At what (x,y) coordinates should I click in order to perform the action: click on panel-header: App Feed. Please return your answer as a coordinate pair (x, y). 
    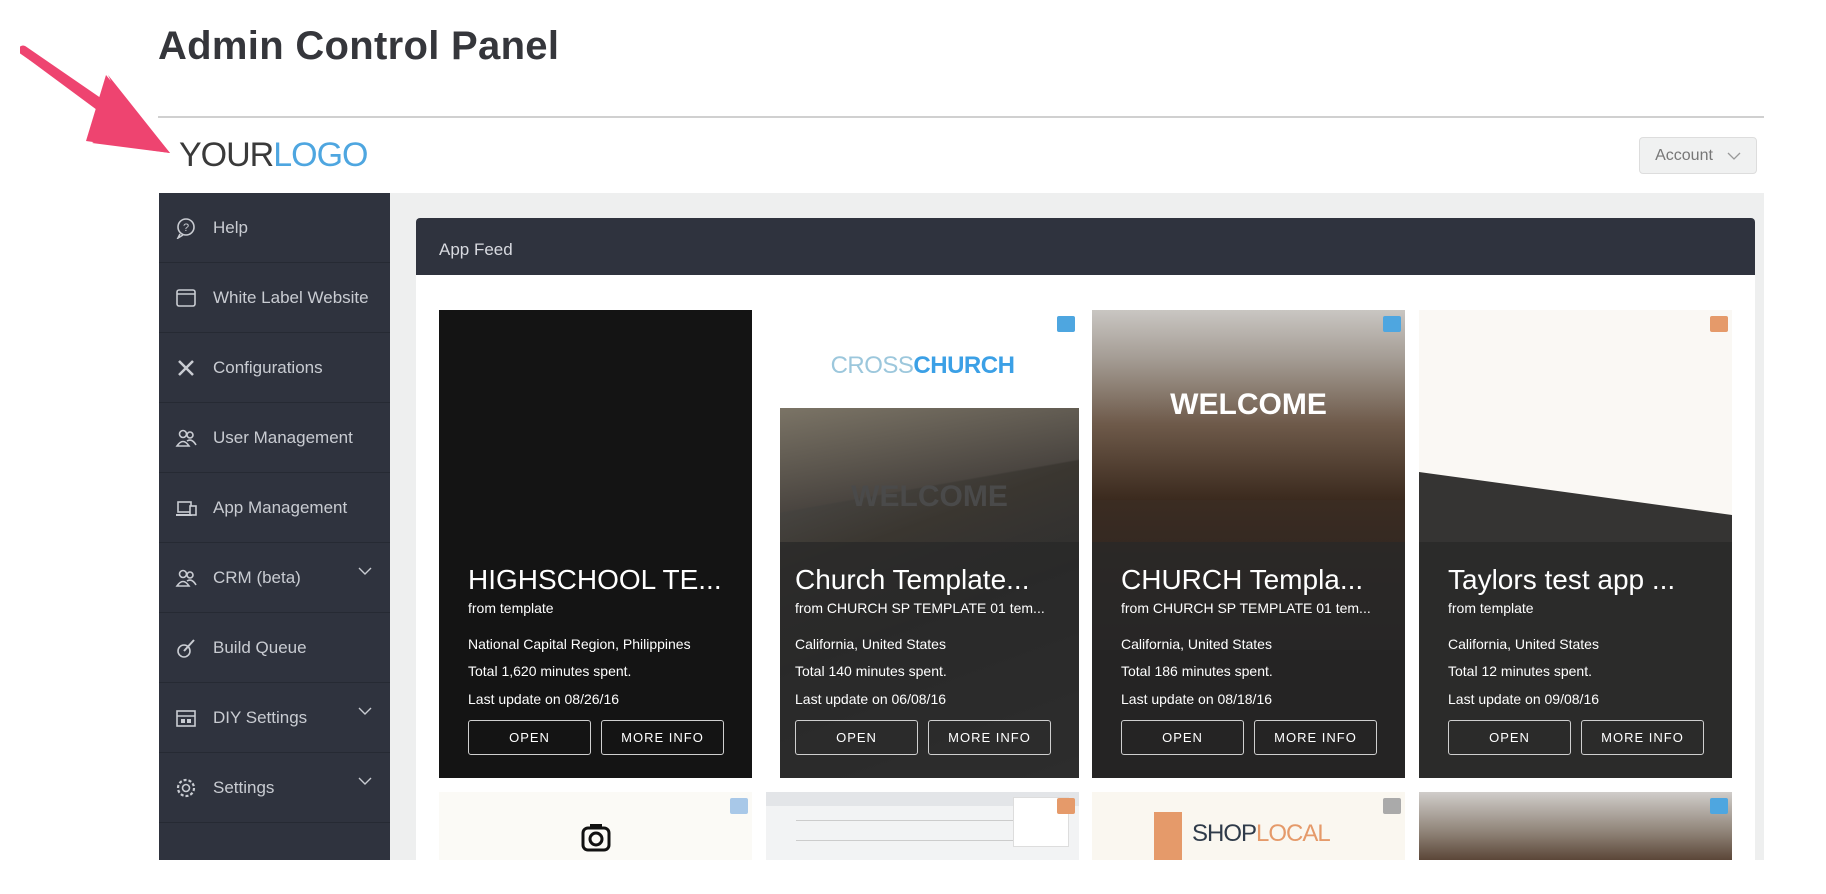
    Looking at the image, I should click on (1085, 246).